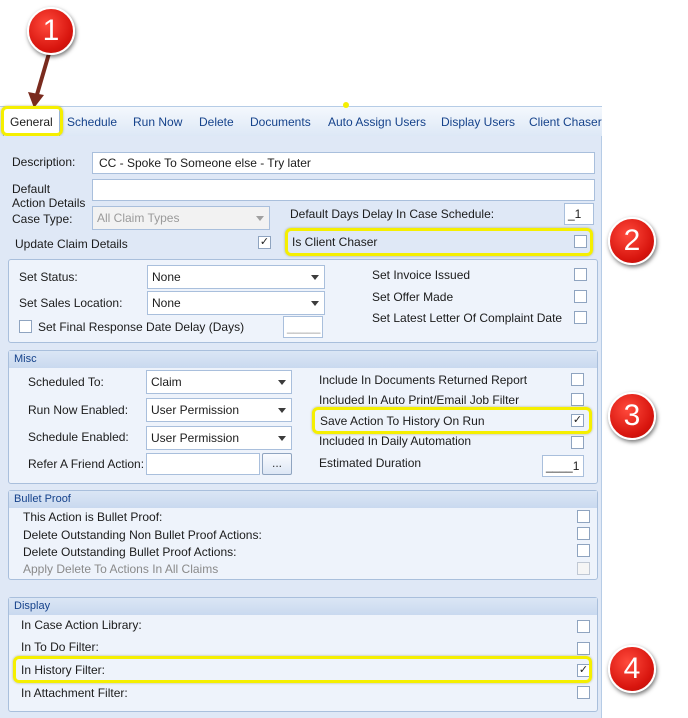 The height and width of the screenshot is (718, 688). What do you see at coordinates (632, 241) in the screenshot?
I see `annotation-badge-2: 2` at bounding box center [632, 241].